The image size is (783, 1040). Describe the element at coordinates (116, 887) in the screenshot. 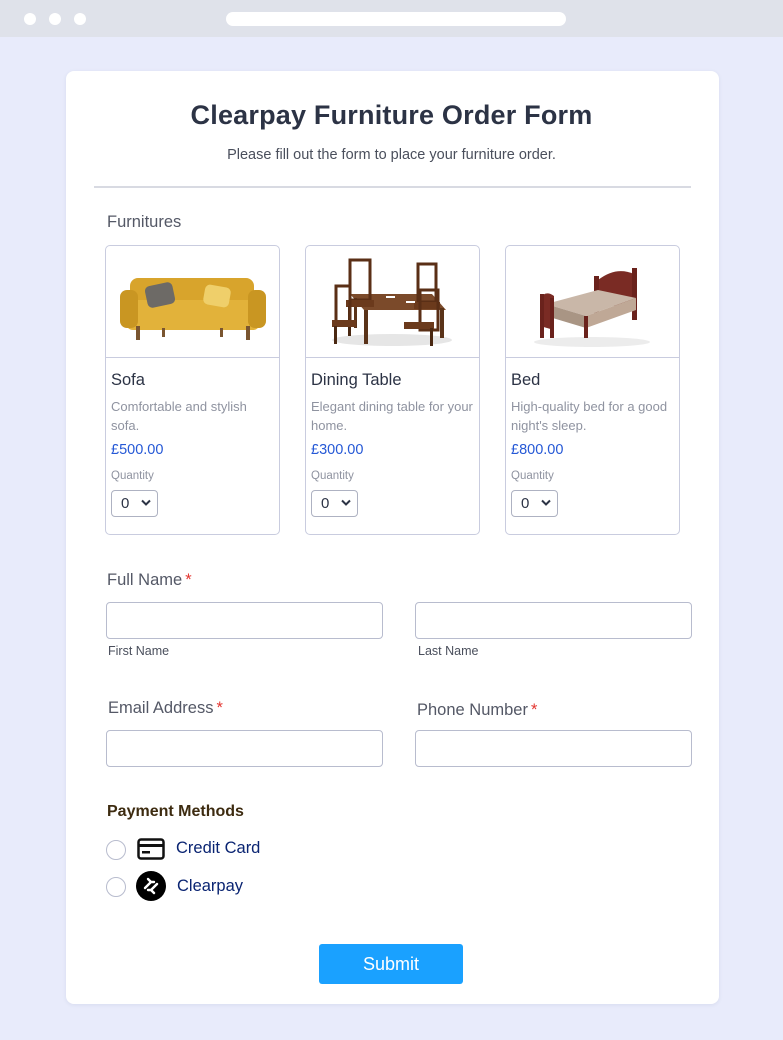

I see `clearpay-radio` at that location.